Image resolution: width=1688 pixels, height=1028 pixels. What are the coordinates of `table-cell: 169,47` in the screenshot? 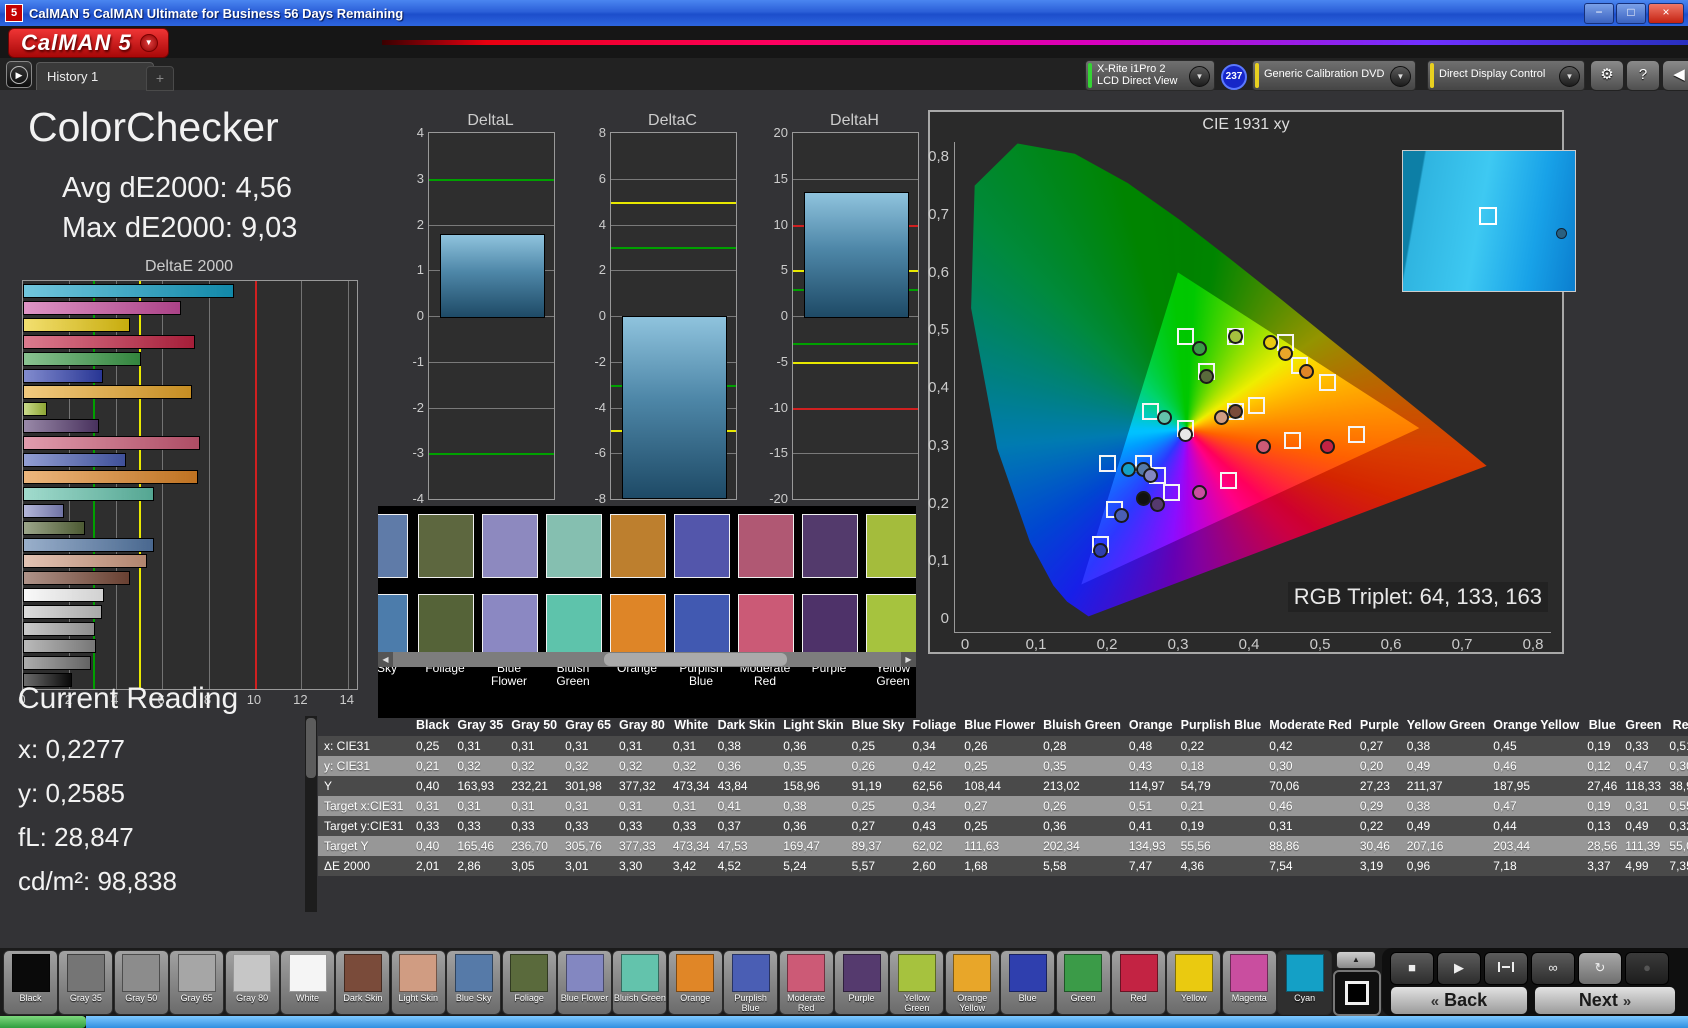 It's located at (813, 846).